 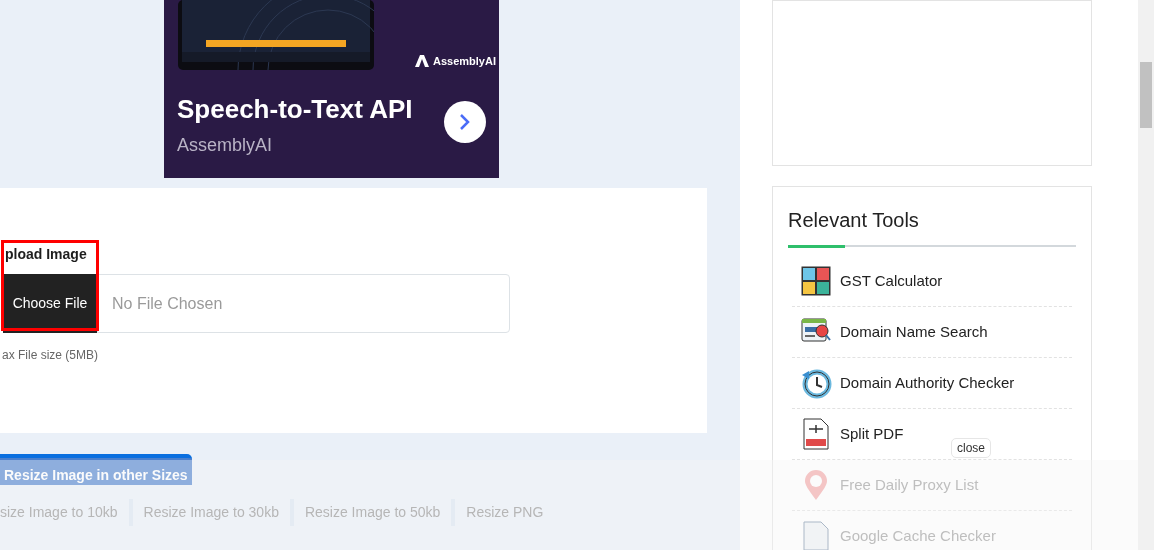 I want to click on file-name-field: No File Chosen, so click(x=303, y=303).